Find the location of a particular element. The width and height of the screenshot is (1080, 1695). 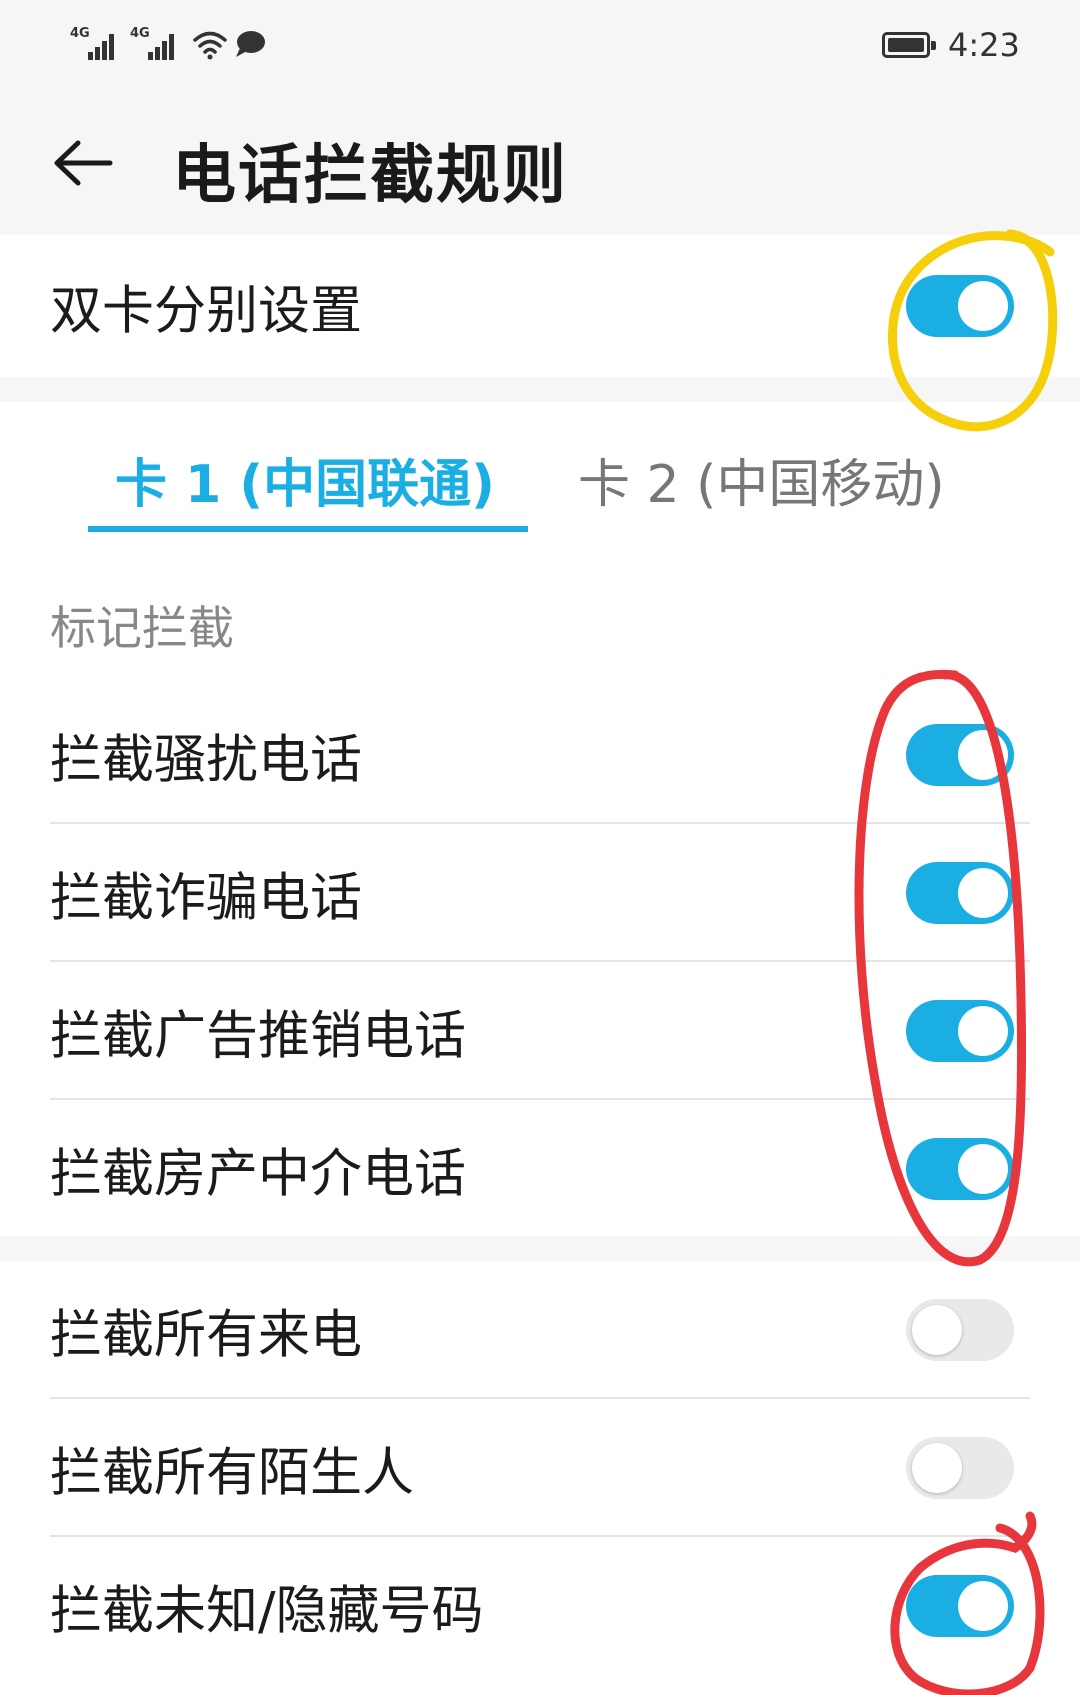

battery-icon is located at coordinates (909, 45).